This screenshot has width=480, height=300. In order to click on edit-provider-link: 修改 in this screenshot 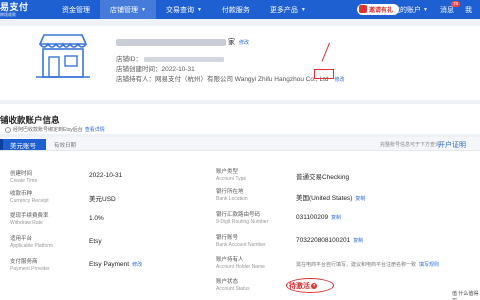, I will do `click(137, 265)`.